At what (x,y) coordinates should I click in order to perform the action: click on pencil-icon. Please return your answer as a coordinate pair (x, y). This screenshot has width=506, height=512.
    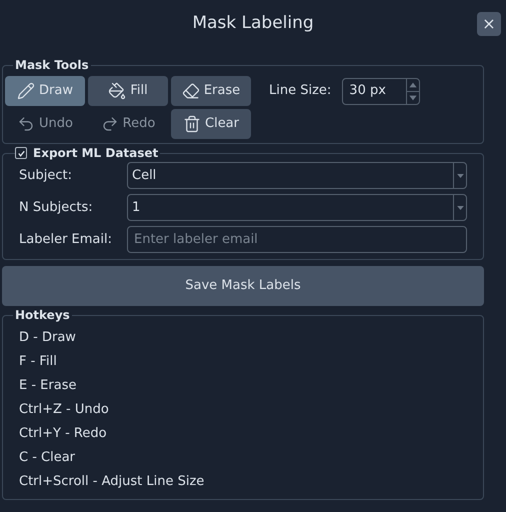
    Looking at the image, I should click on (26, 91).